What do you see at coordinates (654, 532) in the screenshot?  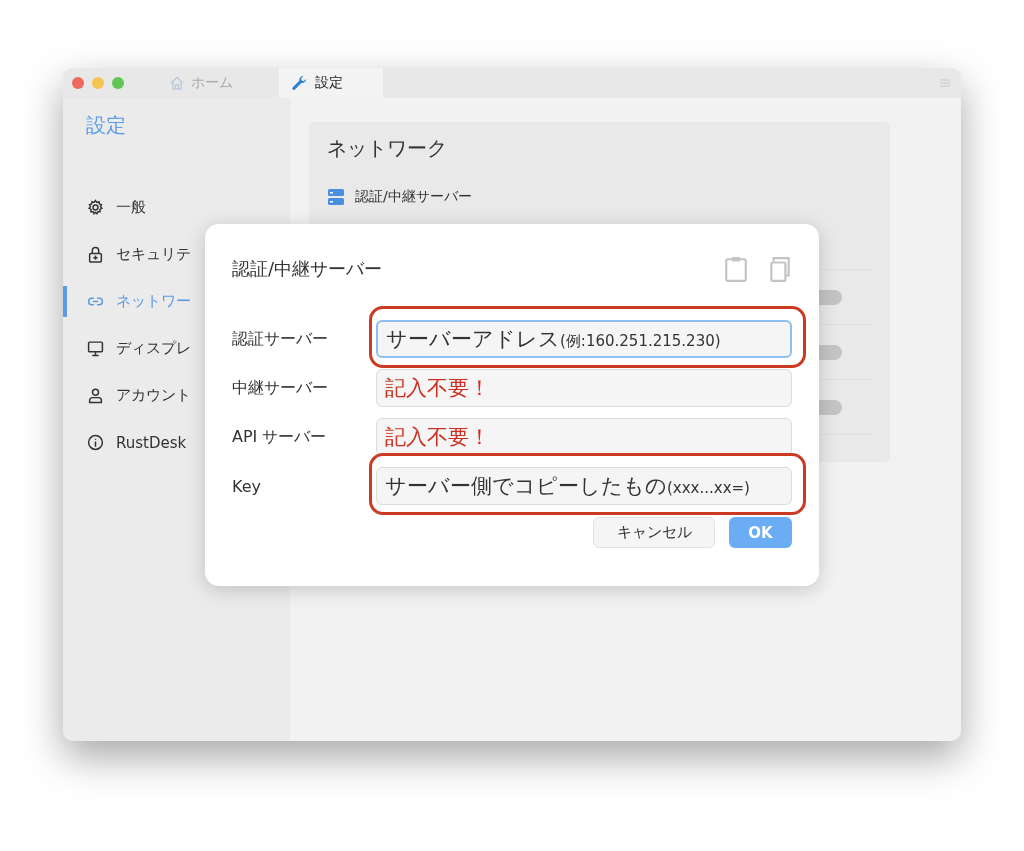 I see `cancel-button: キャンセル` at bounding box center [654, 532].